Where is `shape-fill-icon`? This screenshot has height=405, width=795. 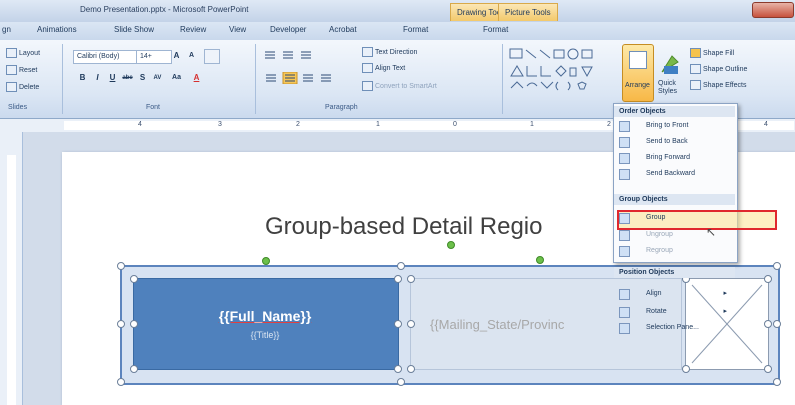 shape-fill-icon is located at coordinates (695, 53).